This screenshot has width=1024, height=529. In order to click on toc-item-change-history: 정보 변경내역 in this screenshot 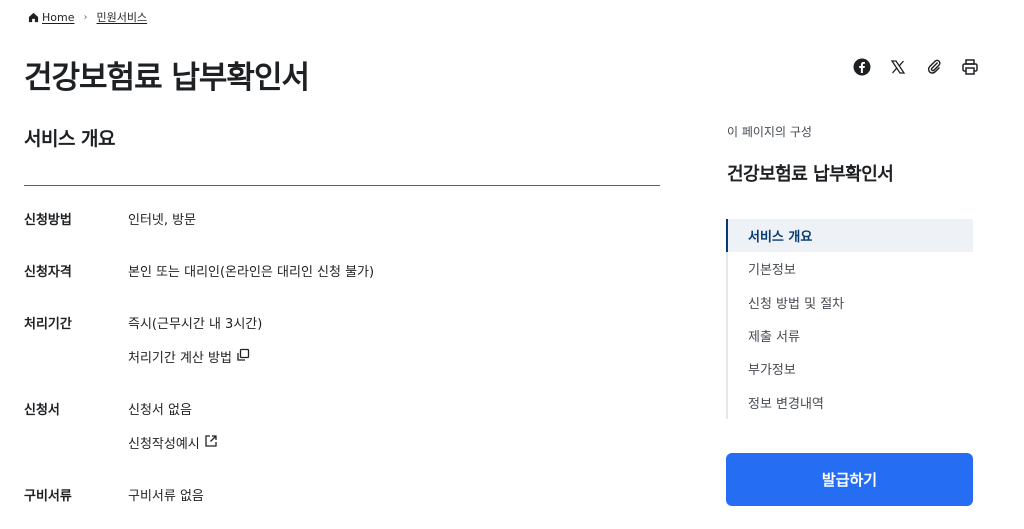, I will do `click(850, 401)`.